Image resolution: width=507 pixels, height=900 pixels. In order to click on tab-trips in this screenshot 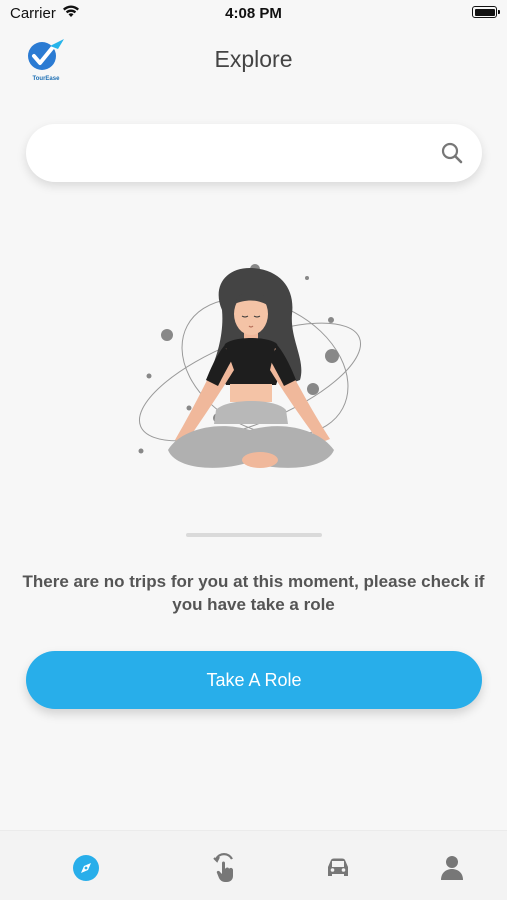, I will do `click(338, 868)`.